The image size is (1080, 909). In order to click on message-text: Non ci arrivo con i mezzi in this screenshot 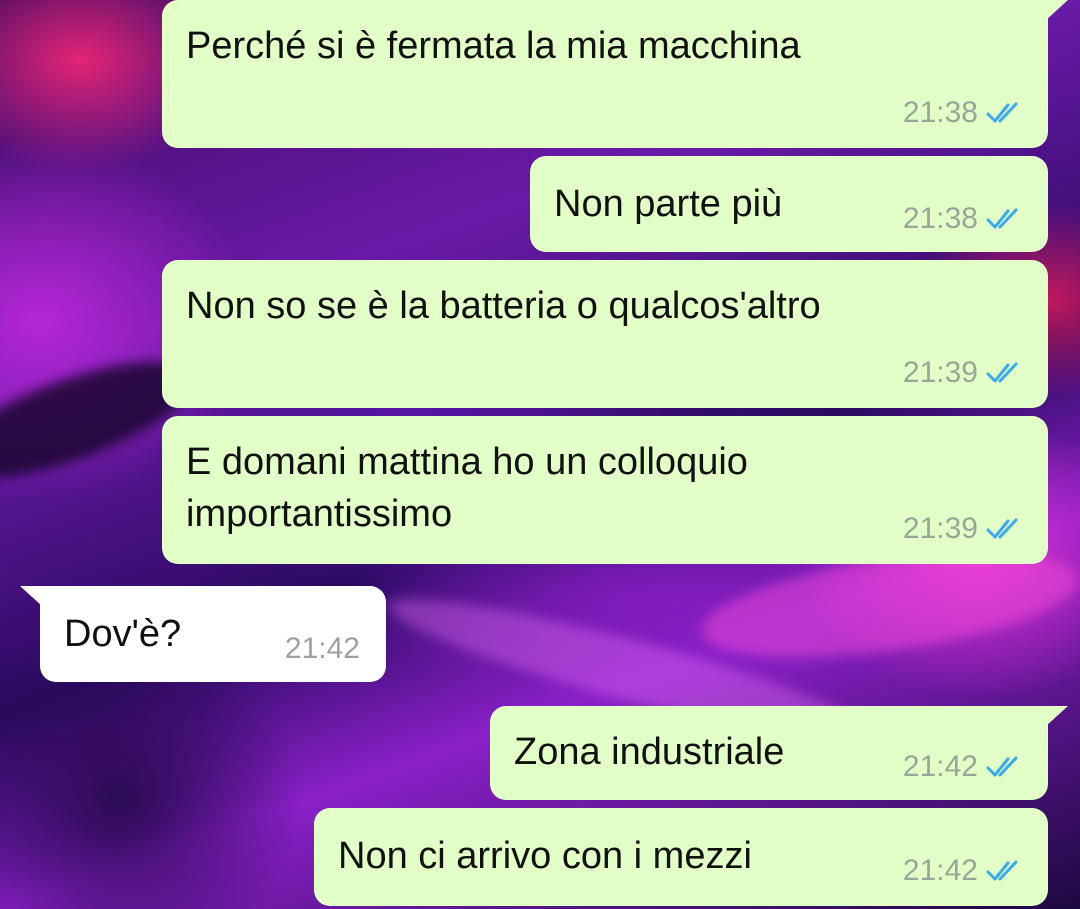, I will do `click(545, 856)`.